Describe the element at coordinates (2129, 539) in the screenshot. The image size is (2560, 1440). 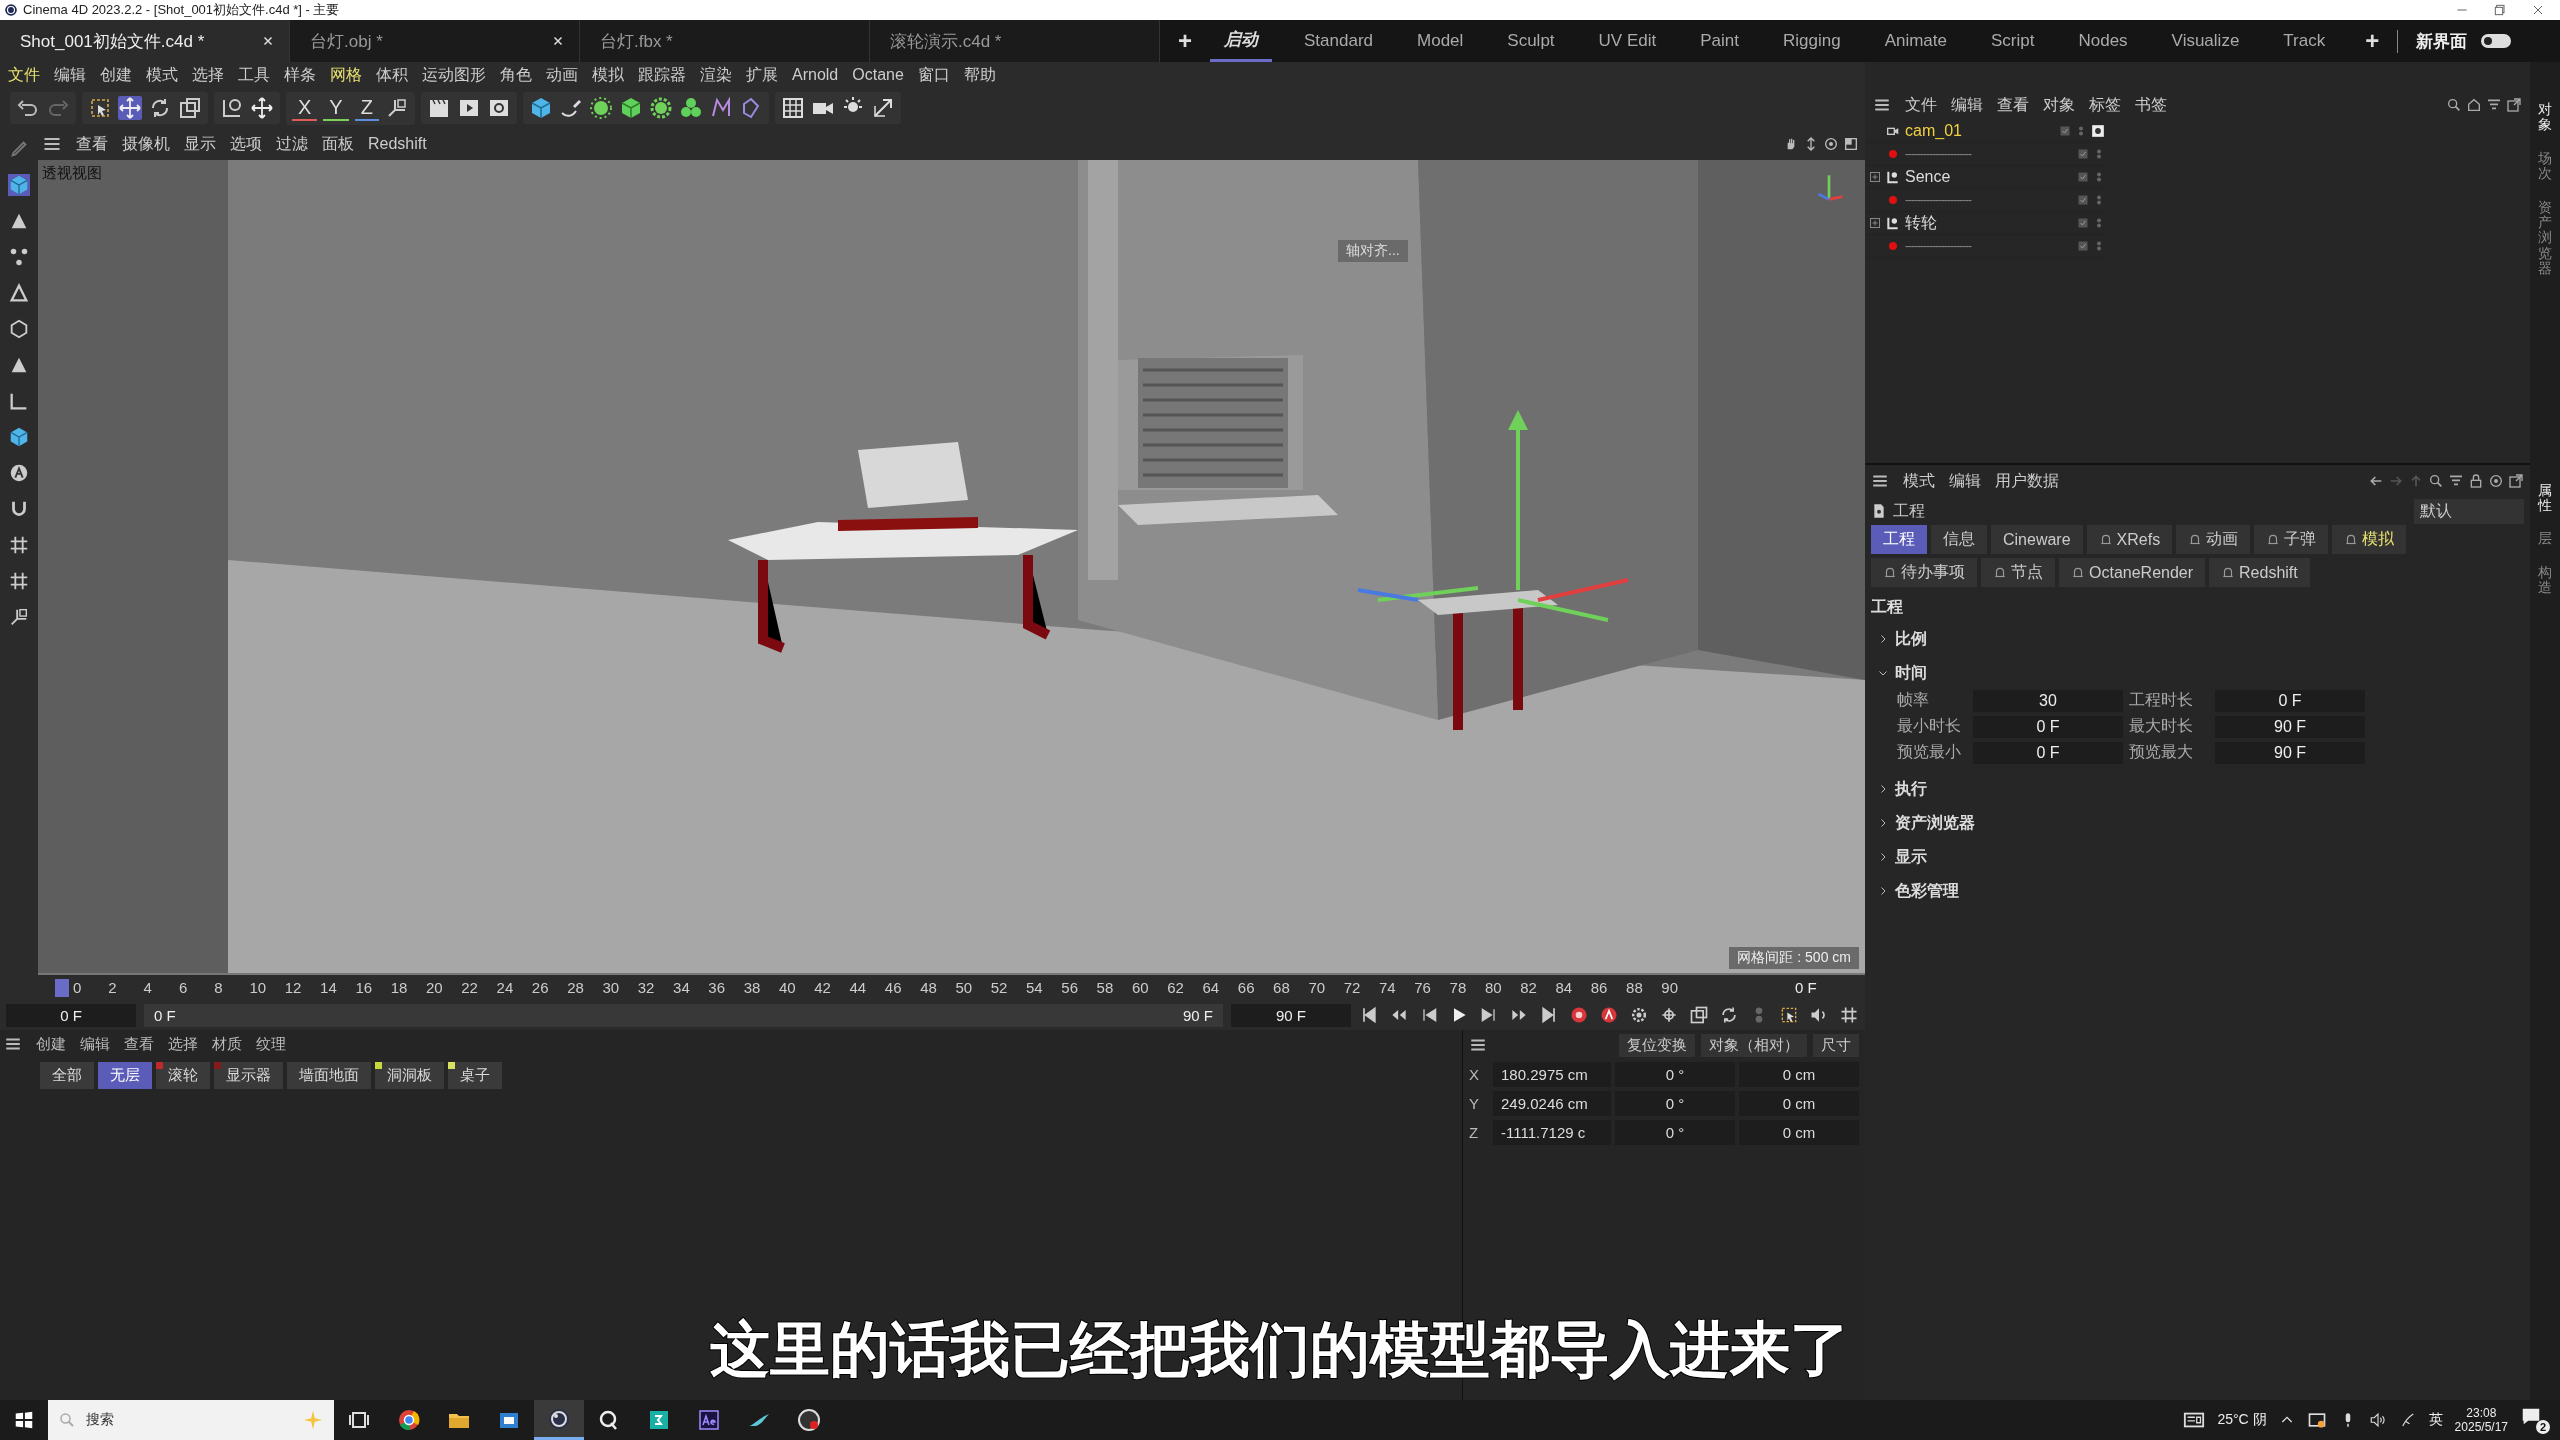
I see `attribute-tab: XRefs` at that location.